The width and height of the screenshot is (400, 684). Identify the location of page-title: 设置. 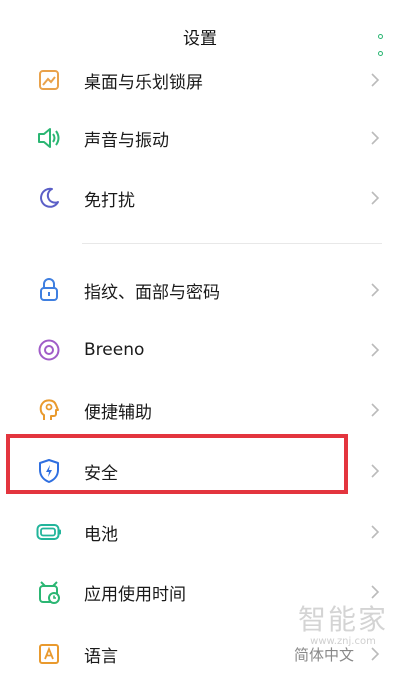
(200, 38).